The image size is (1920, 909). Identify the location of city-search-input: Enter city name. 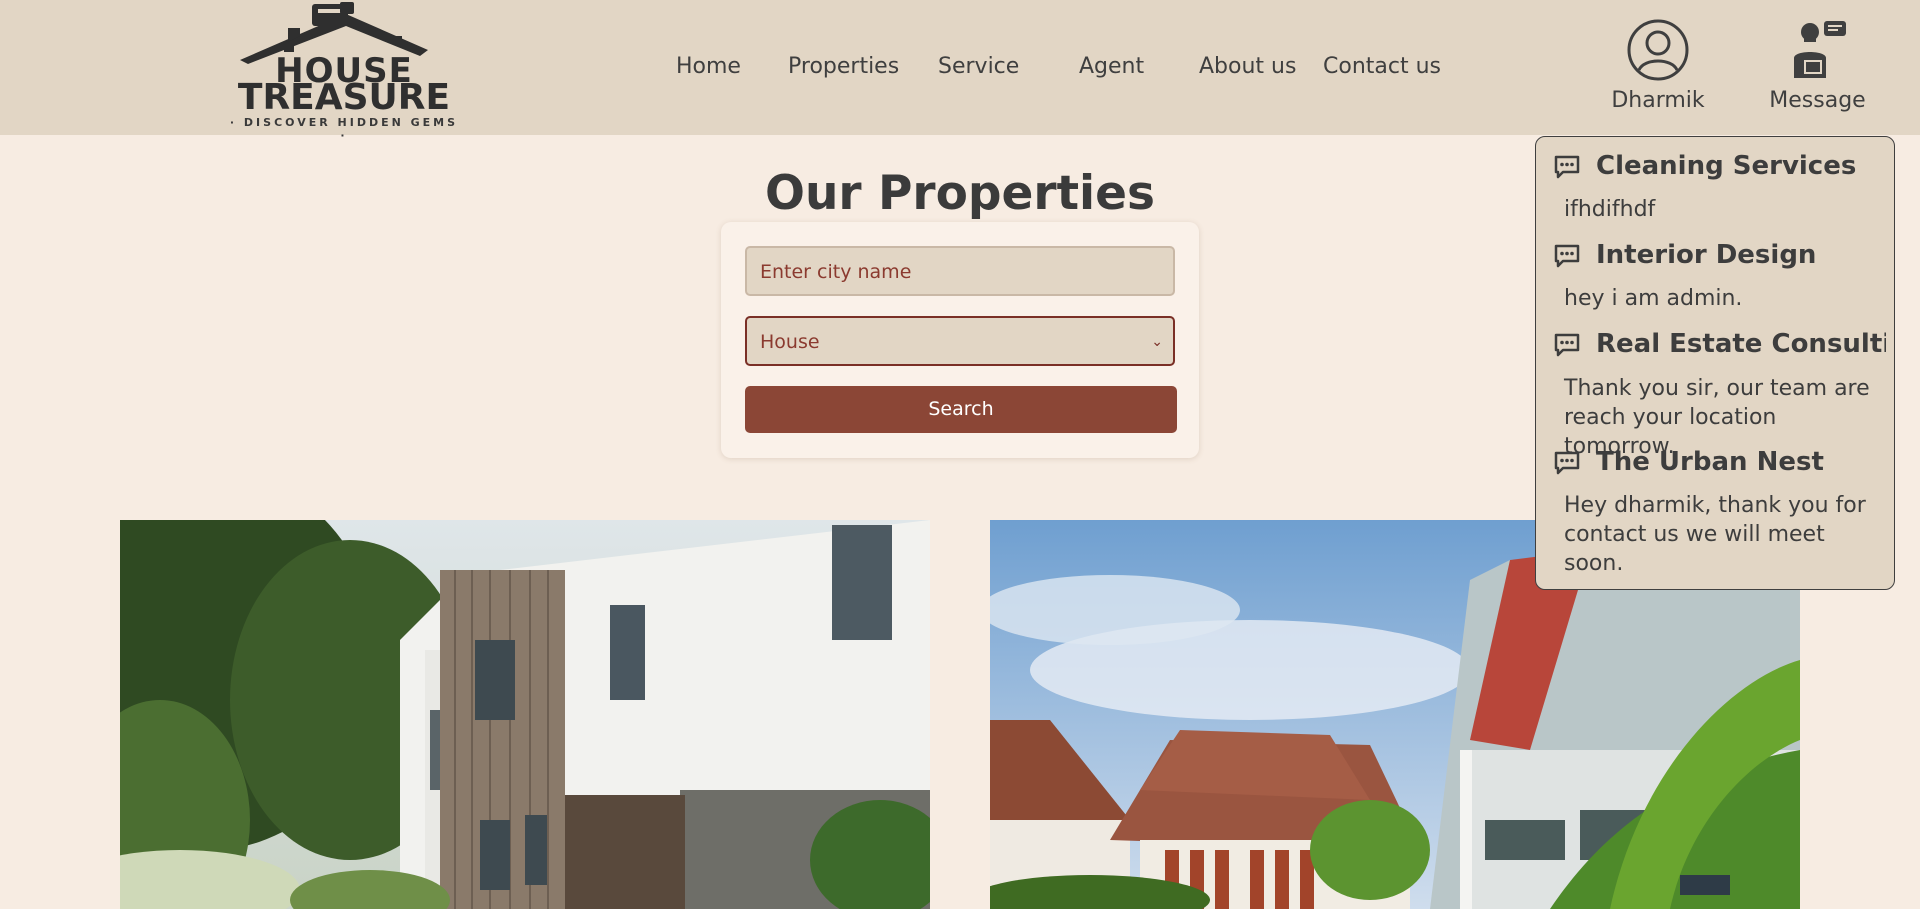
(960, 271).